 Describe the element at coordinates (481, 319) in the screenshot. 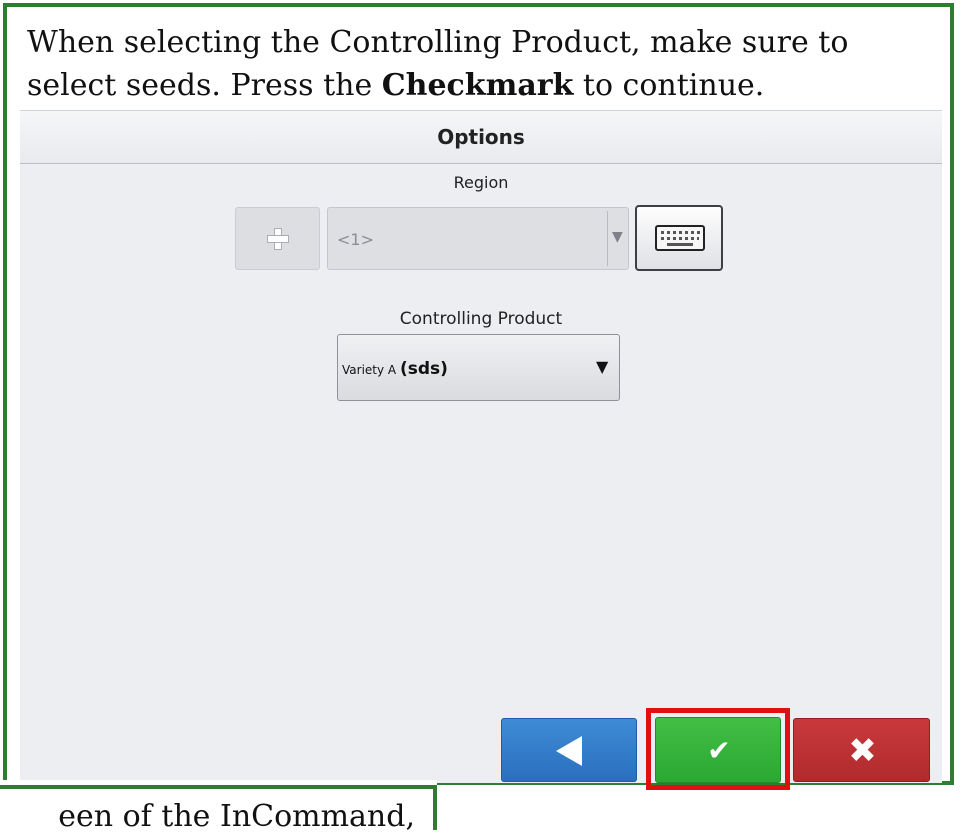

I see `controlling-product-label: Controlling Product` at that location.